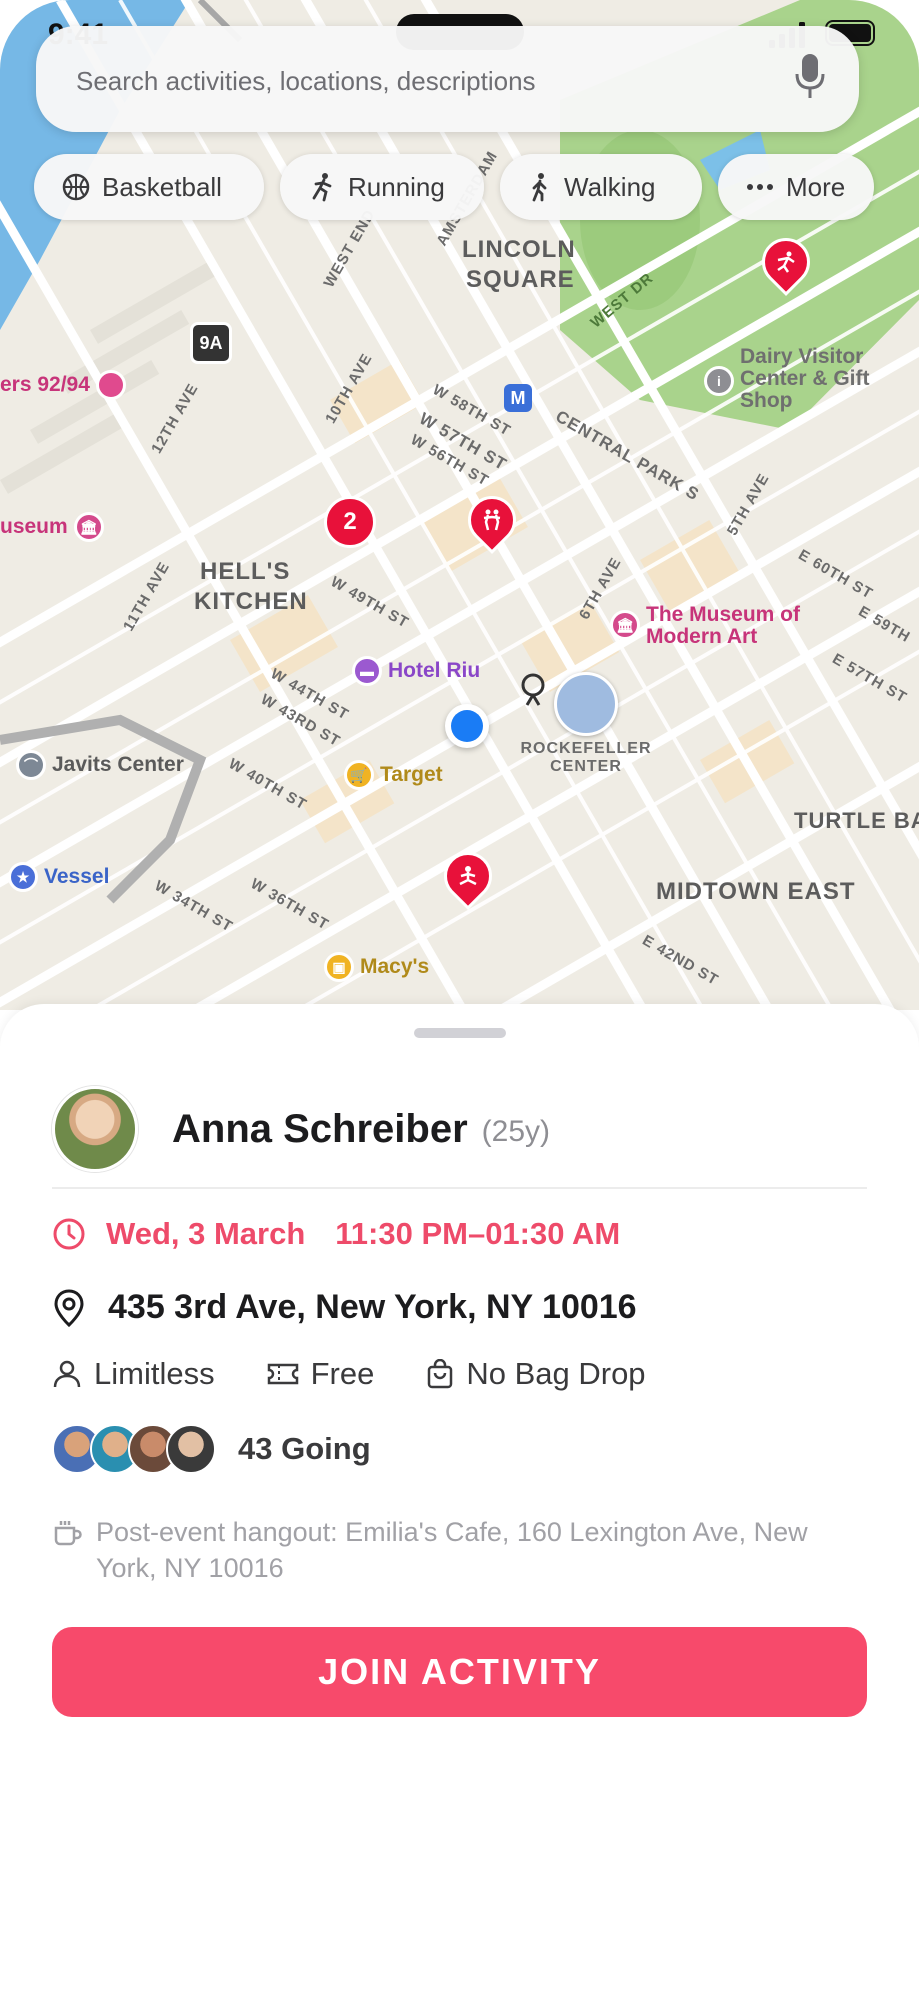 This screenshot has width=919, height=1998. What do you see at coordinates (282, 1374) in the screenshot?
I see `ticket-icon` at bounding box center [282, 1374].